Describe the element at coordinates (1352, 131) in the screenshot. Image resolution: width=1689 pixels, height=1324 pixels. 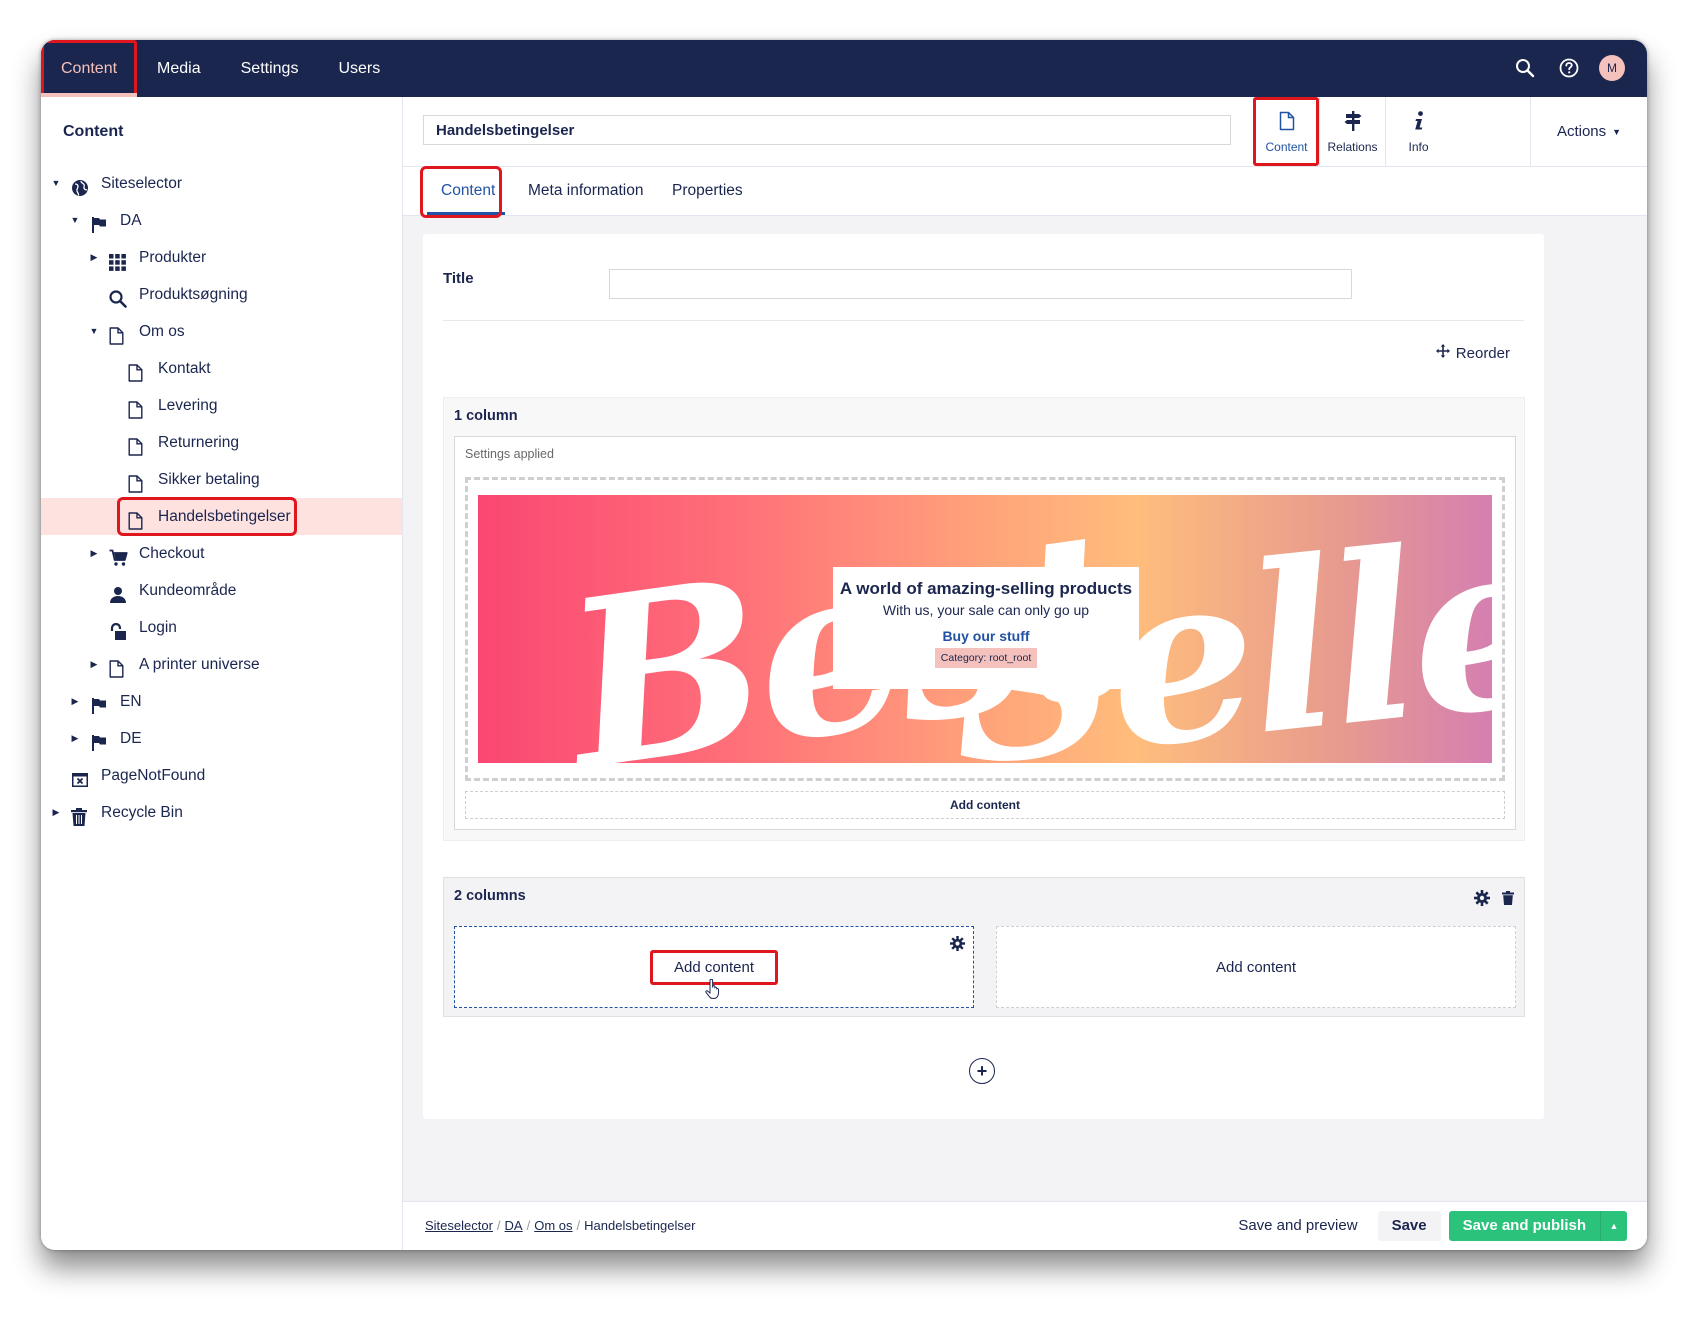
I see `app-relations: Relations` at that location.